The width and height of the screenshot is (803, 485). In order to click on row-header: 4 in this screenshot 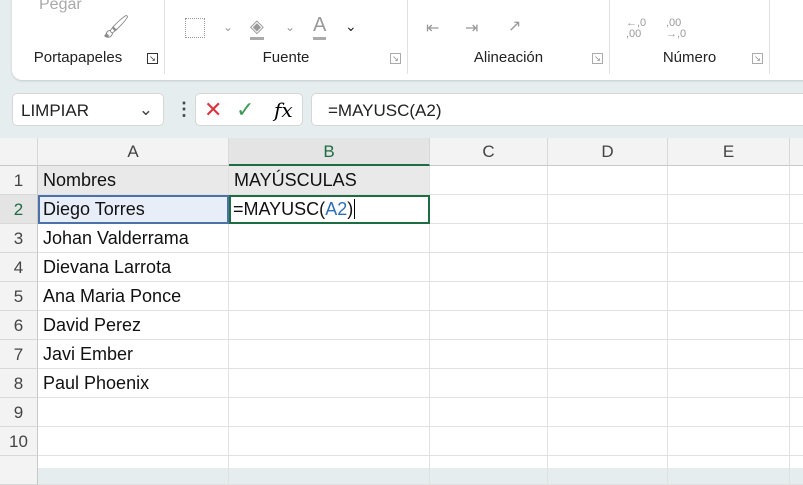, I will do `click(19, 267)`.